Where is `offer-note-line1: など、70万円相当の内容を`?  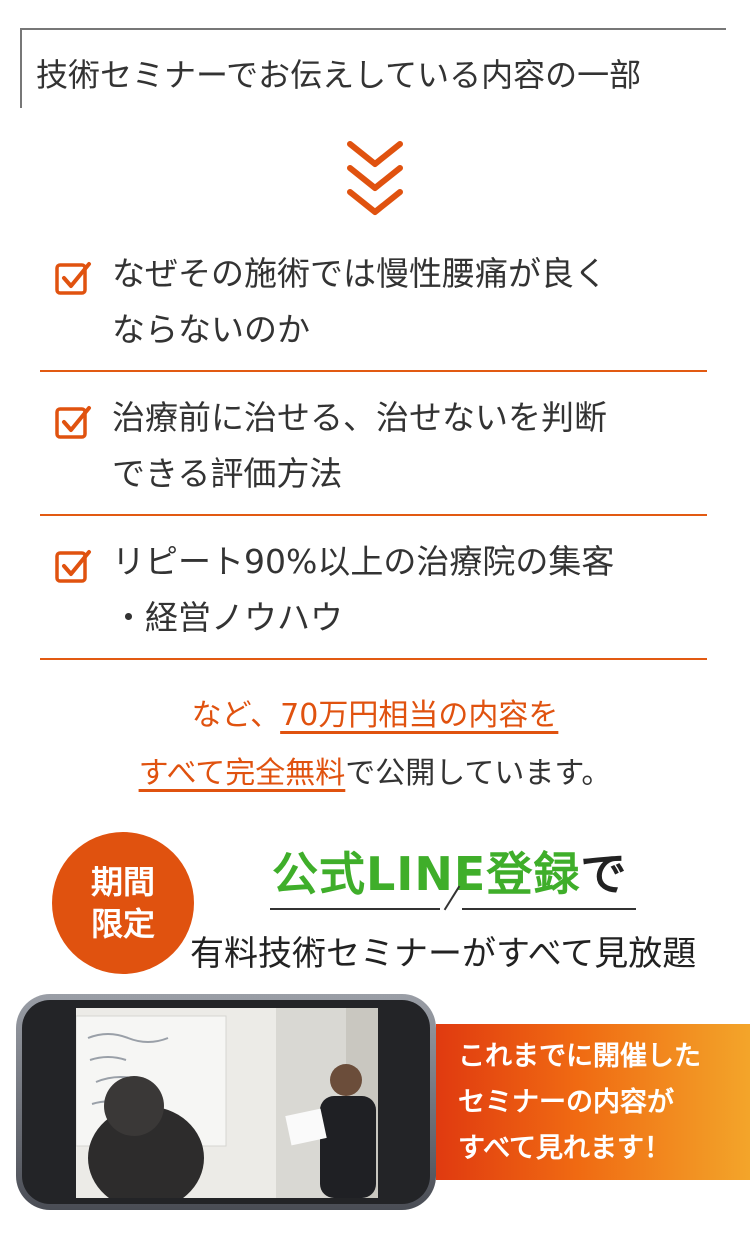
offer-note-line1: など、70万円相当の内容を is located at coordinates (375, 716).